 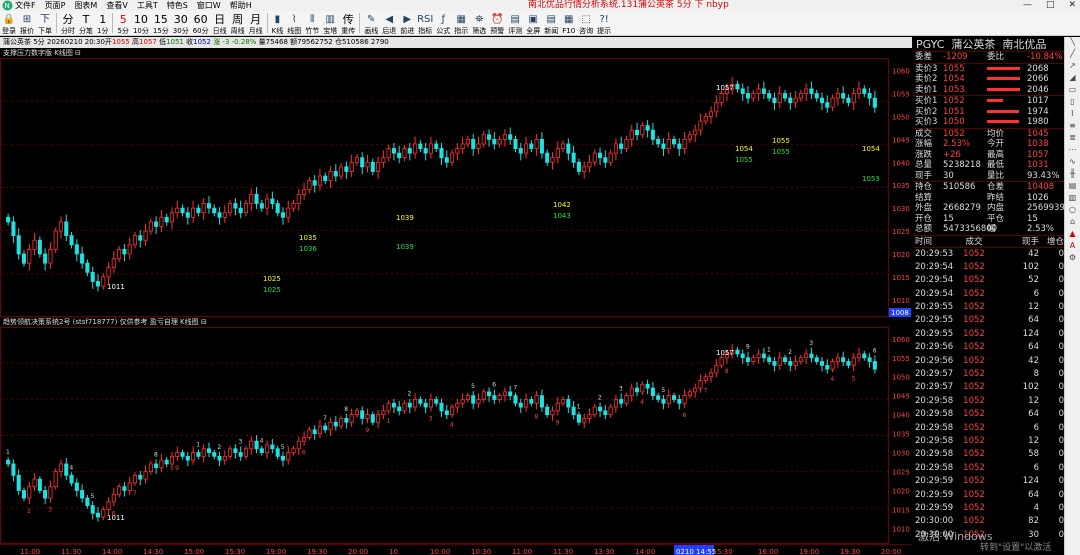 I want to click on toolbar-button-23: ƒ 公式, so click(x=443, y=22).